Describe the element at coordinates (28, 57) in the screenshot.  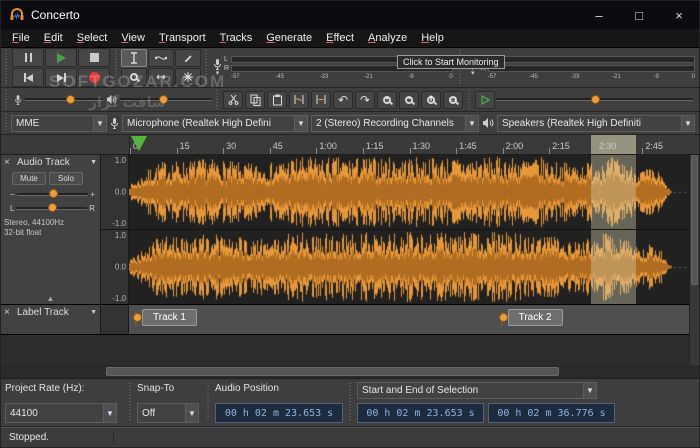
I see `pause-button` at that location.